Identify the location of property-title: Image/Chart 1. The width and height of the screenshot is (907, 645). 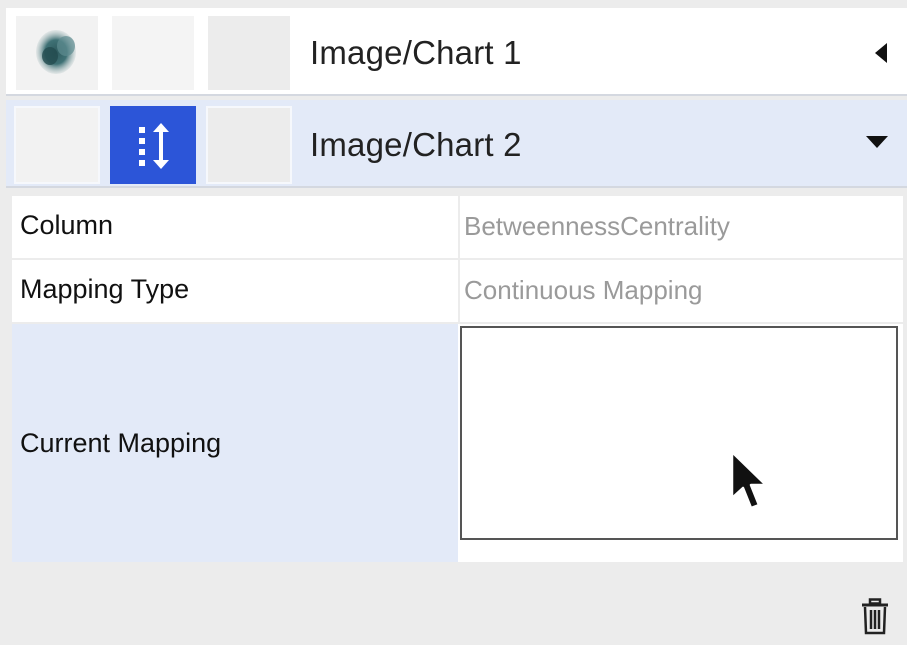
(416, 52).